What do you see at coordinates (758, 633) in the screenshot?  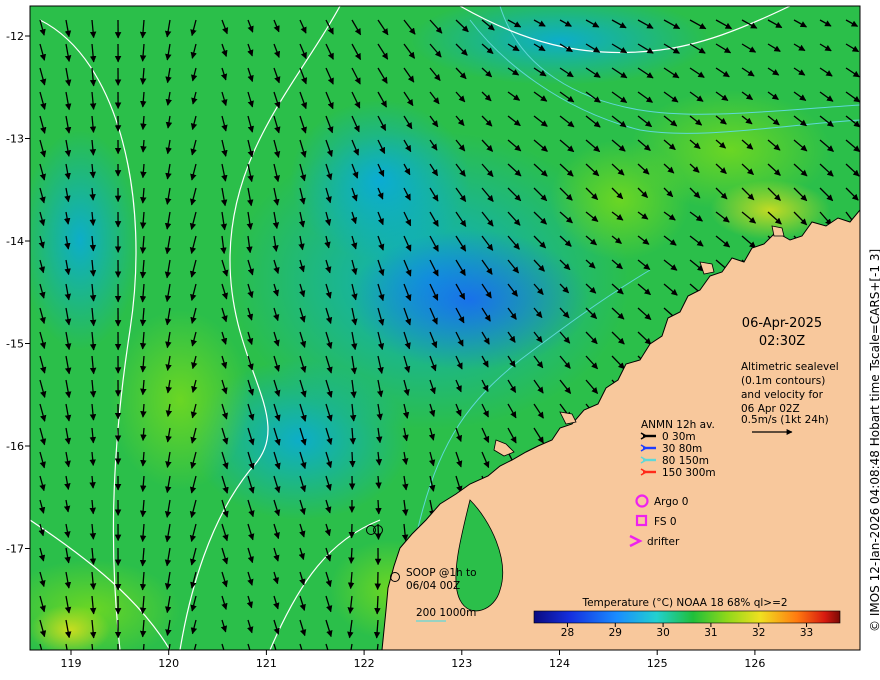 I see `colorbar-tick-label: 32` at bounding box center [758, 633].